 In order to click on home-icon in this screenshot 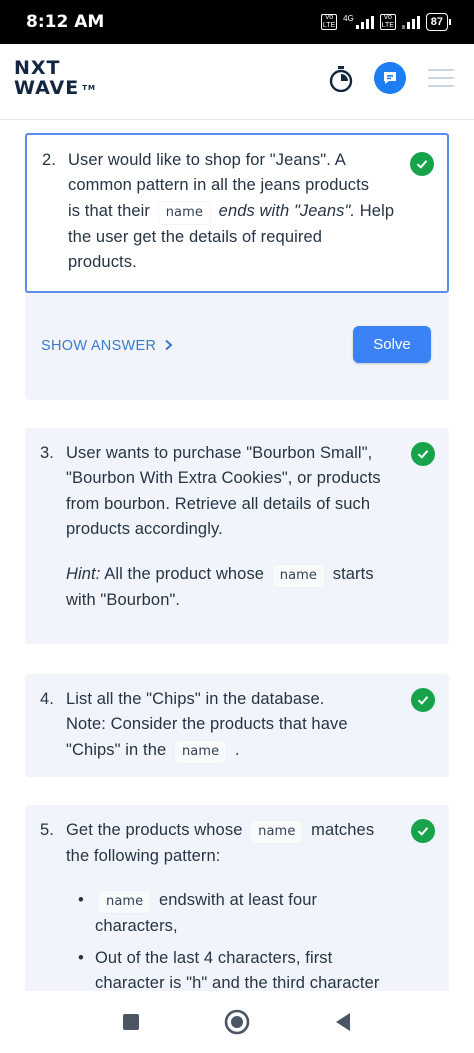, I will do `click(237, 1022)`.